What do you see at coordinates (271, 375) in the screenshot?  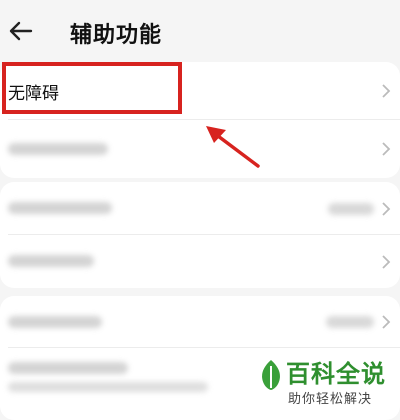 I see `watermark-logo-icon` at bounding box center [271, 375].